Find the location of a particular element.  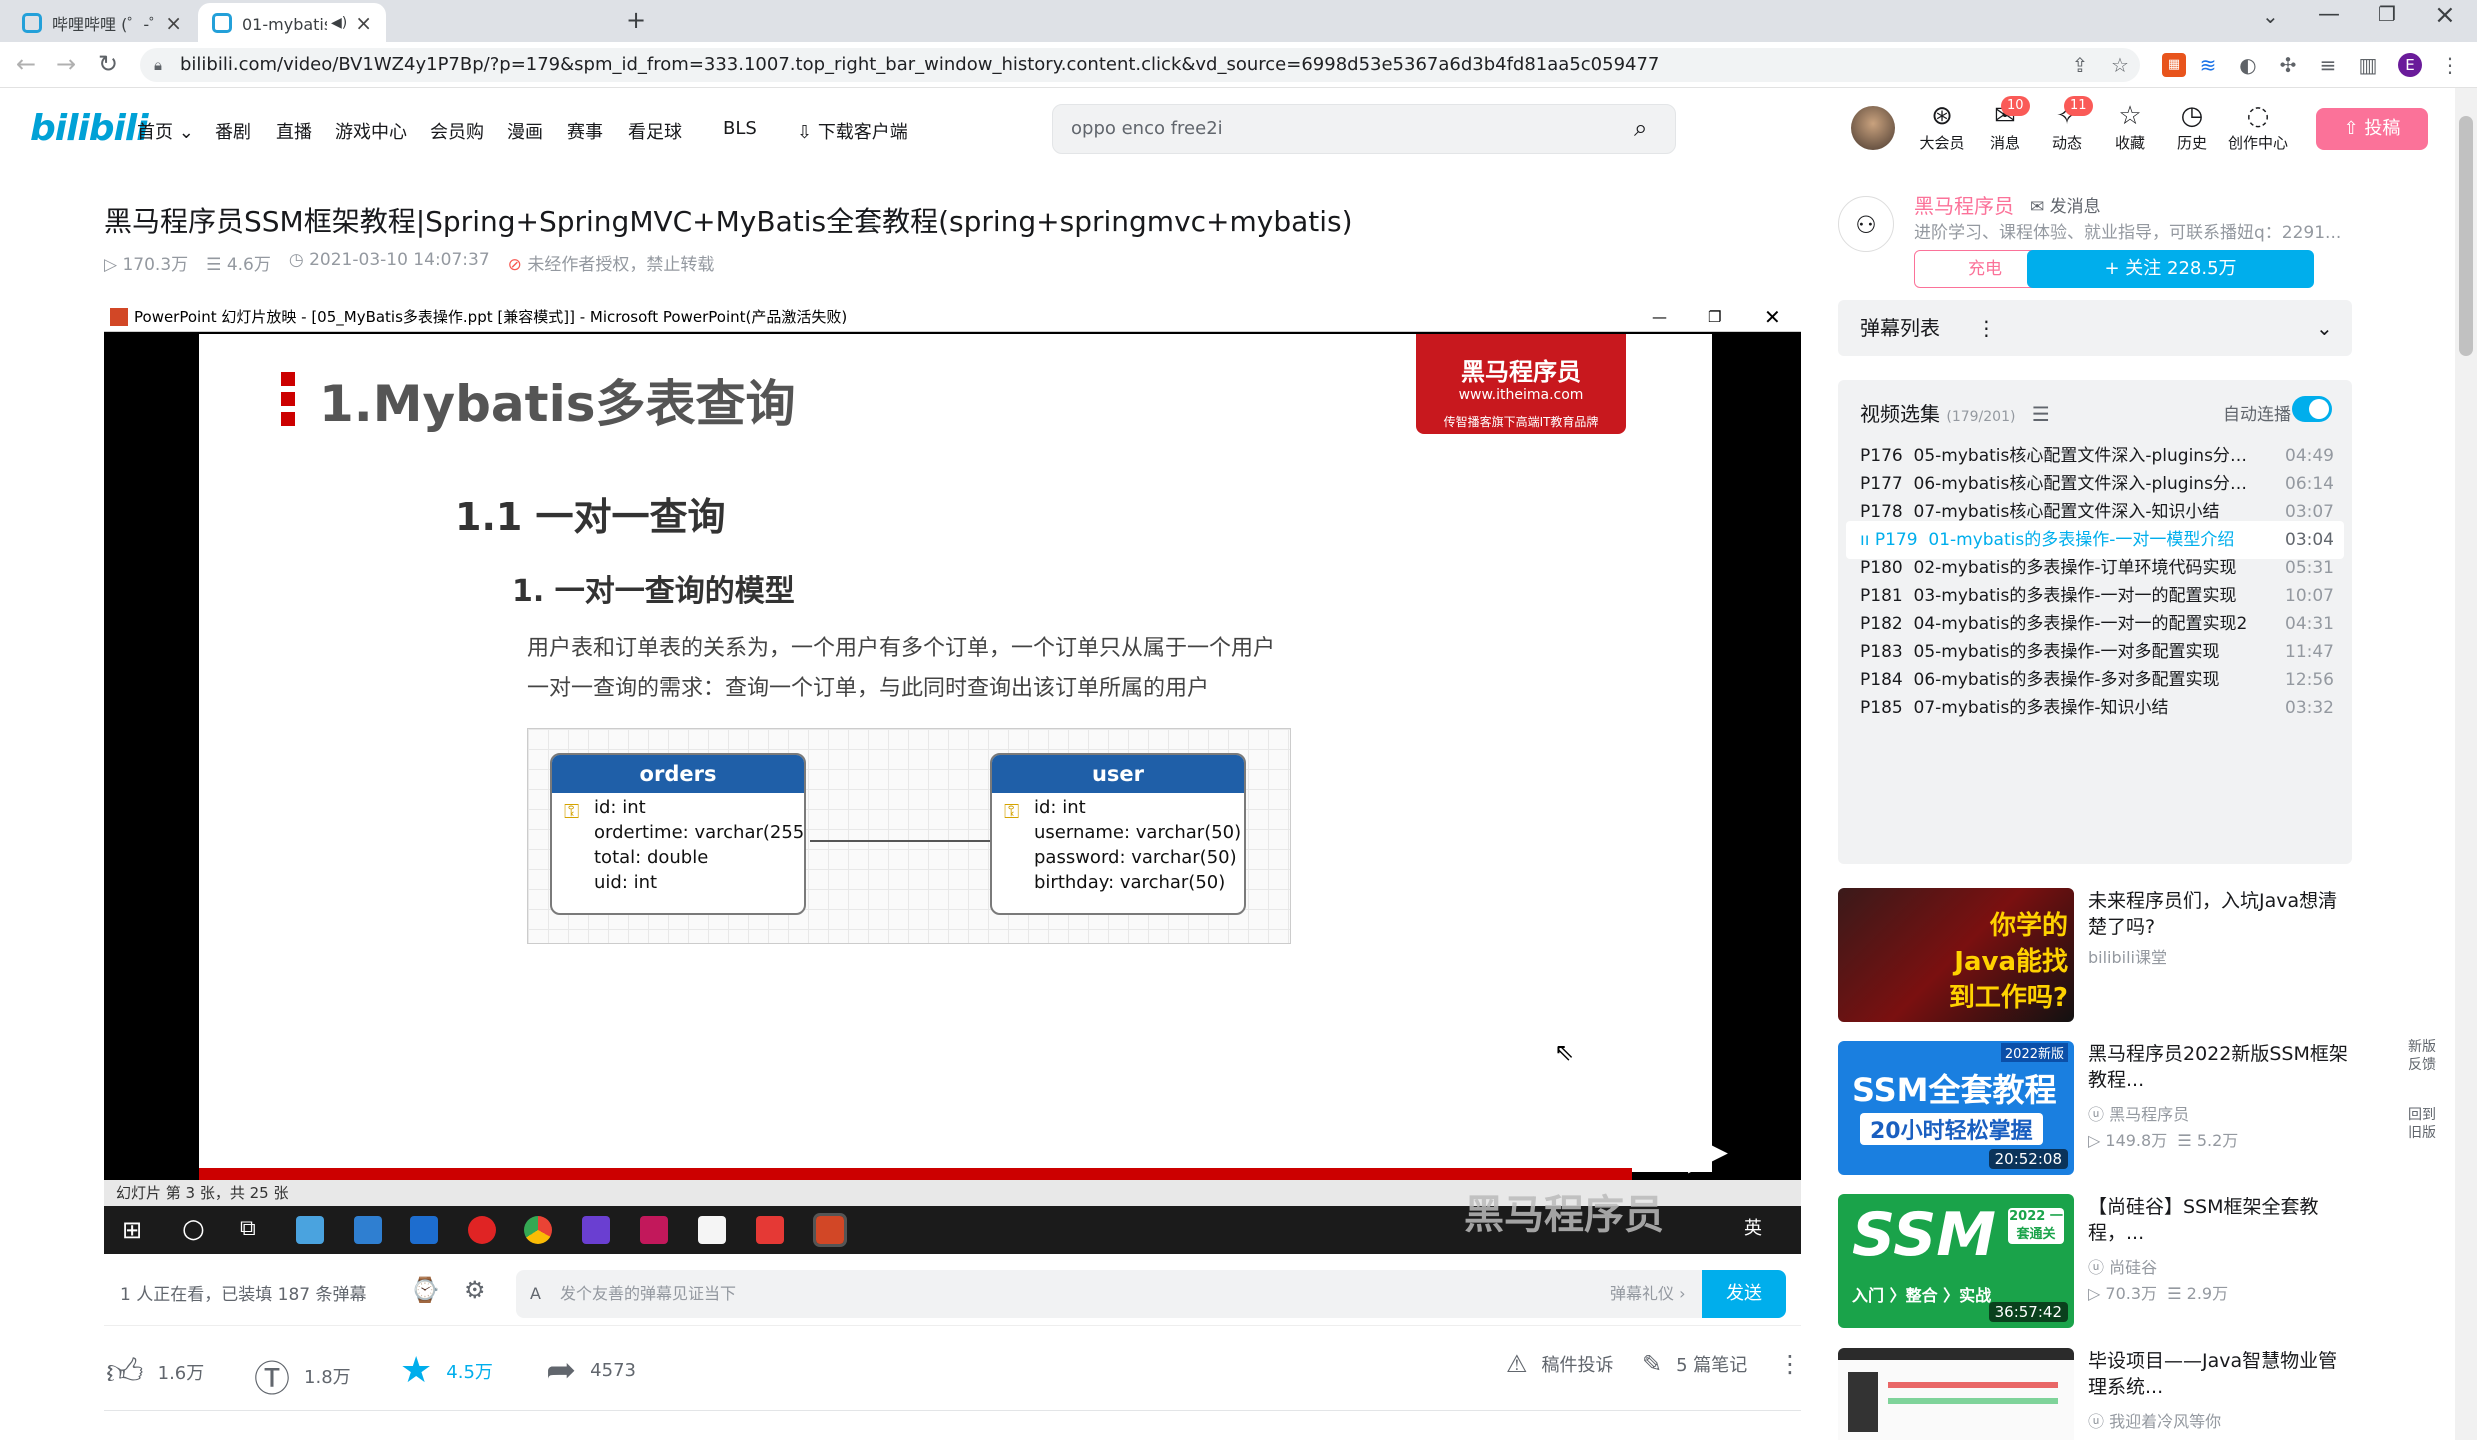

chrome-icon is located at coordinates (538, 1230).